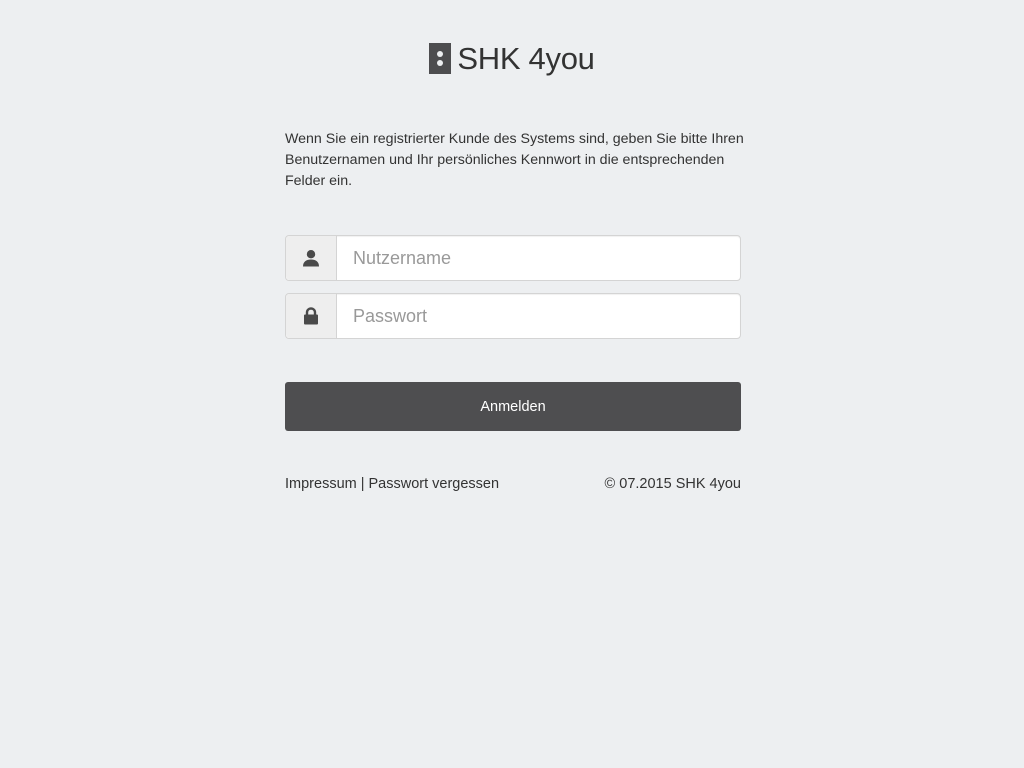  What do you see at coordinates (440, 58) in the screenshot?
I see `brand-mark-icon` at bounding box center [440, 58].